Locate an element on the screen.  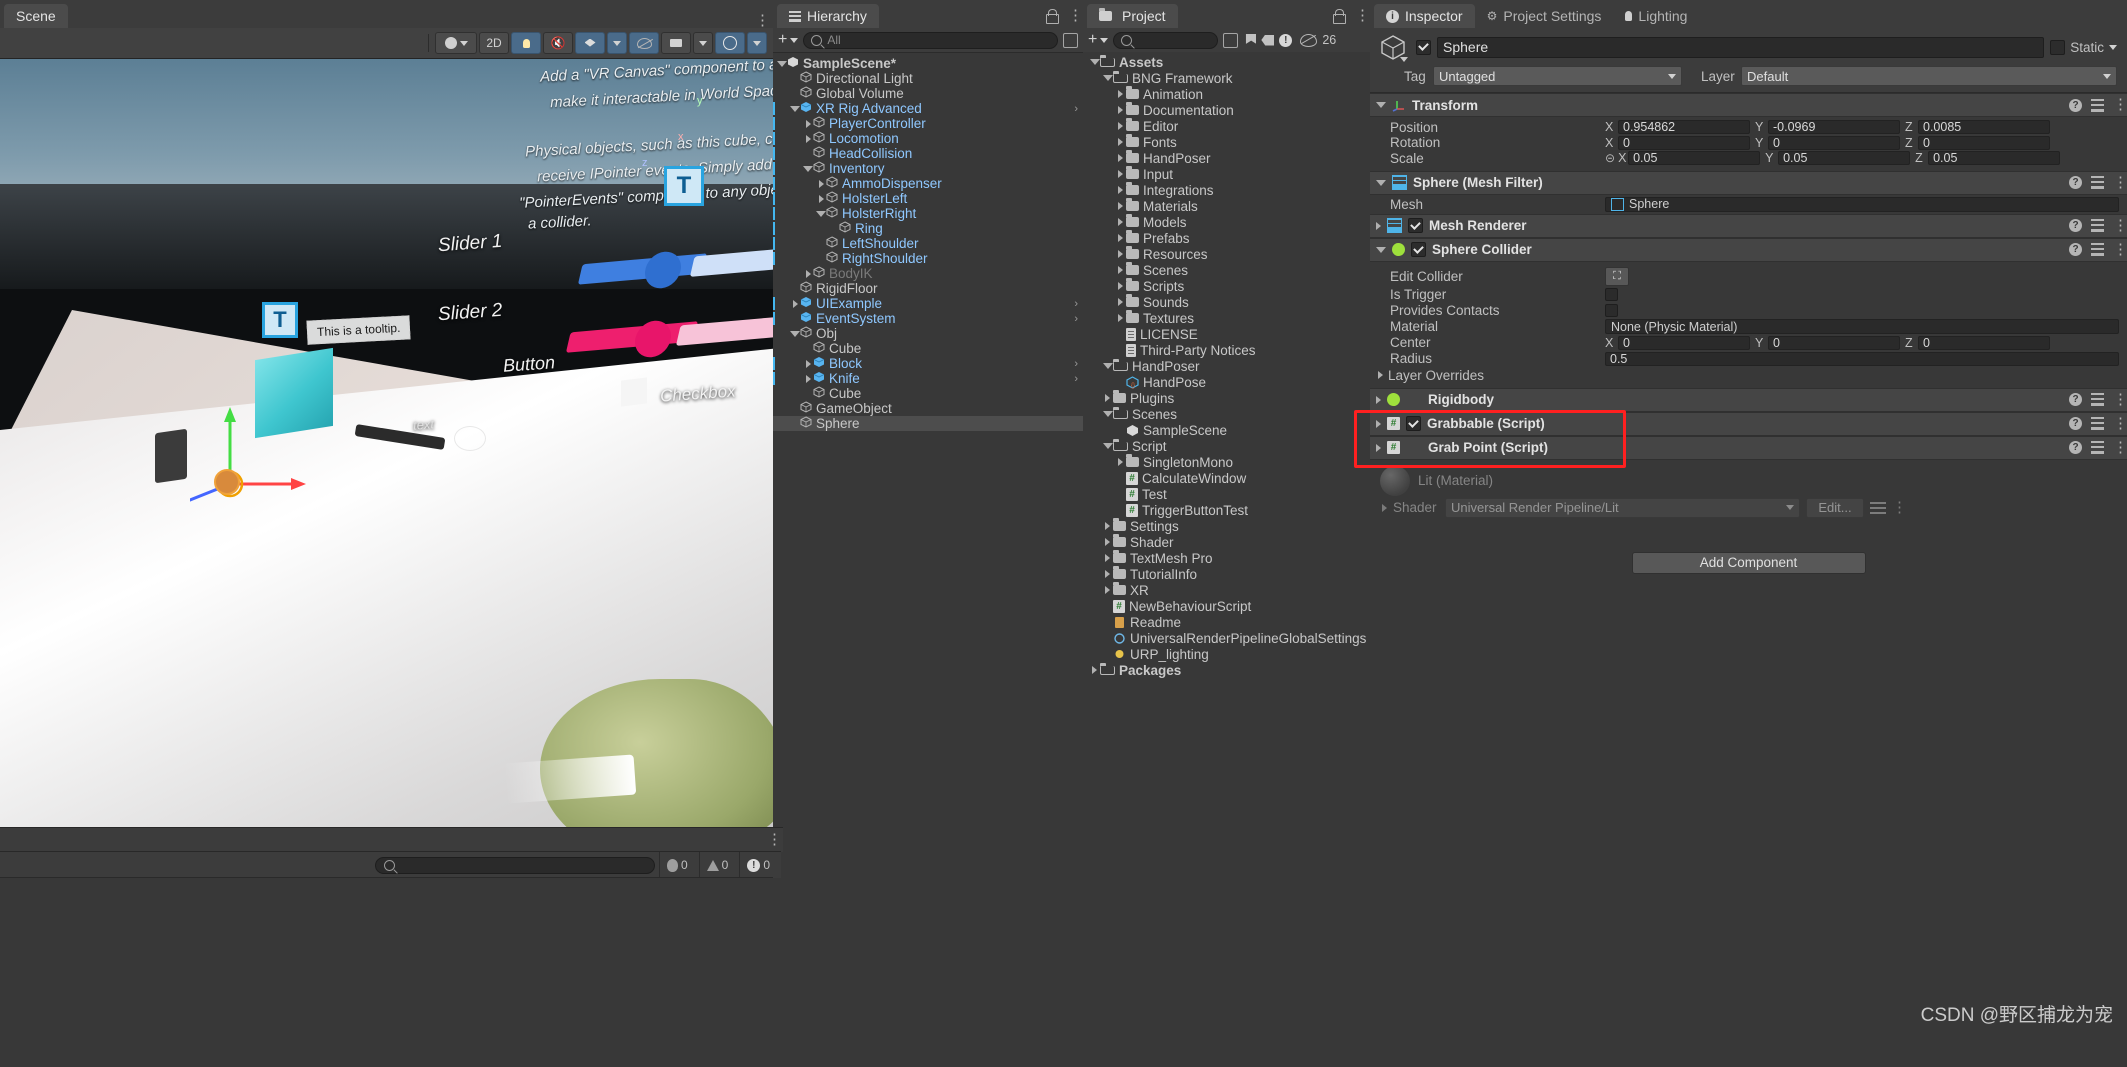
project-item-plugins: Plugins is located at coordinates (1226, 398).